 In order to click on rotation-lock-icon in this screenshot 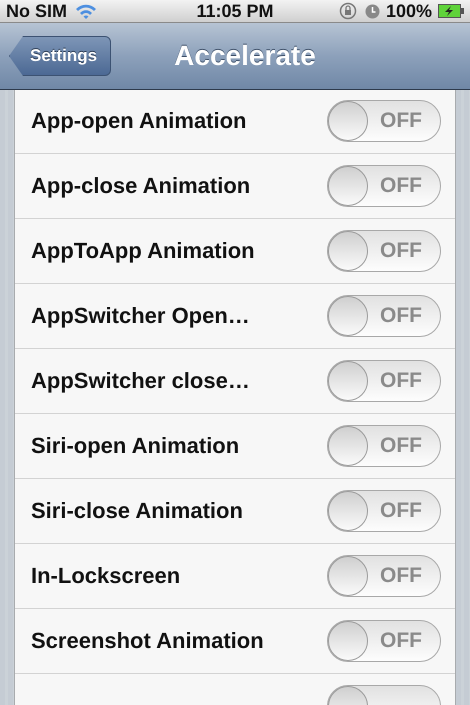, I will do `click(348, 11)`.